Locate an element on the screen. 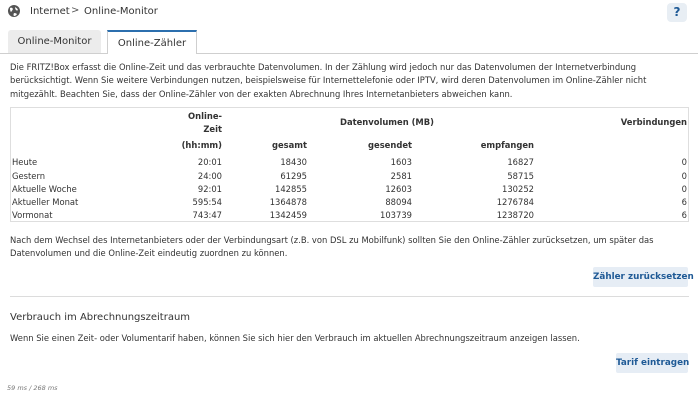 Image resolution: width=698 pixels, height=397 pixels. row-sent: 1603 is located at coordinates (401, 162).